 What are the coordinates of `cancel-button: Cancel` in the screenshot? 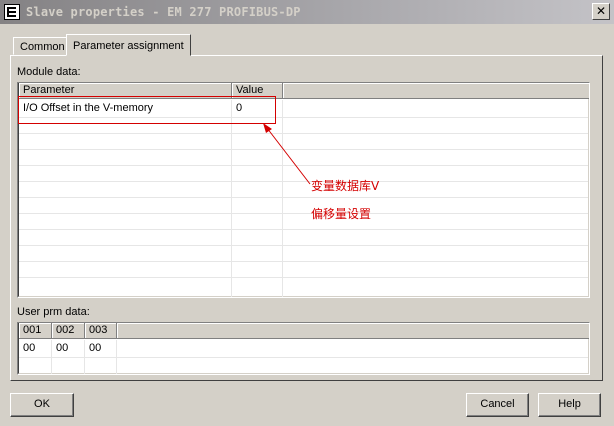 It's located at (497, 405).